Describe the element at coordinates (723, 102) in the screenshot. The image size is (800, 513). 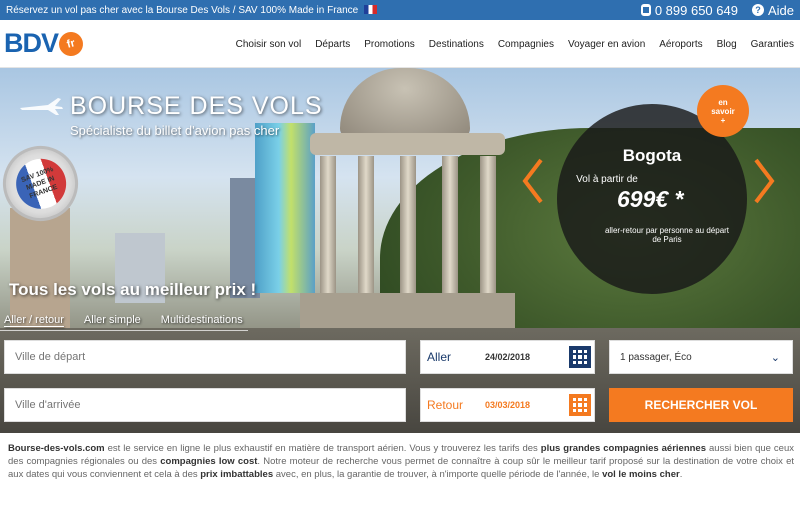
I see `learn-more-line1: en` at that location.